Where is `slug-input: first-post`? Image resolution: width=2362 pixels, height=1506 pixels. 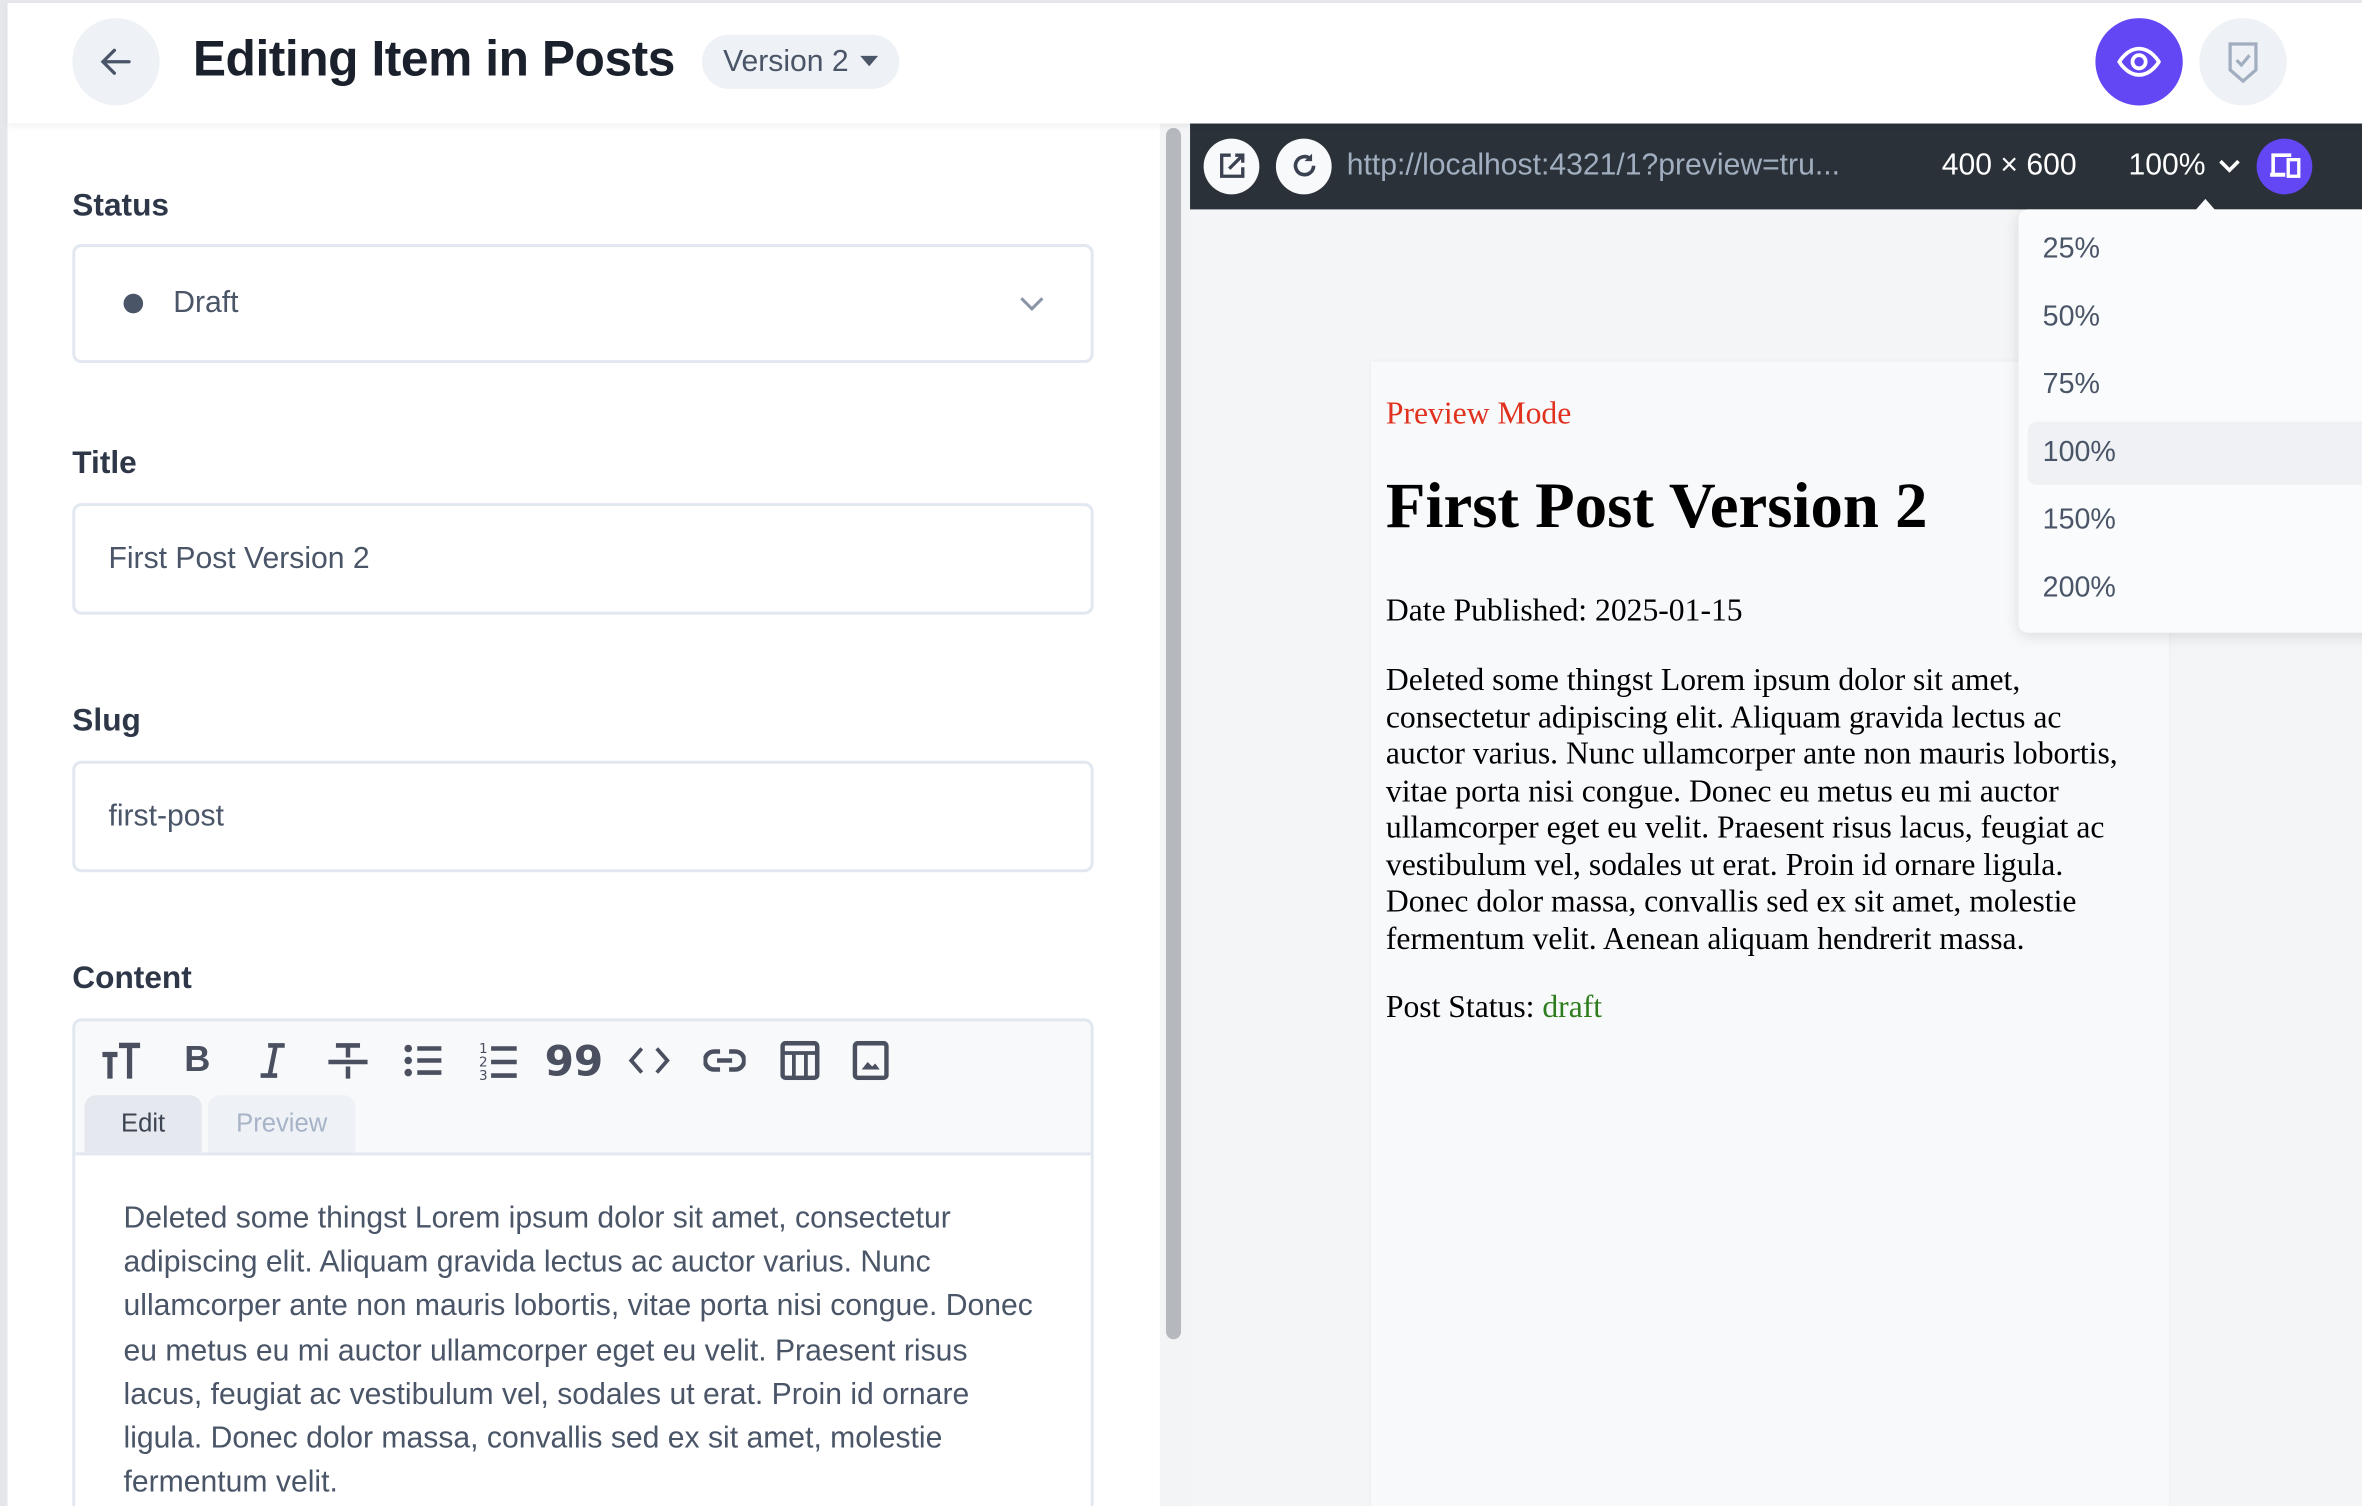 slug-input: first-post is located at coordinates (583, 816).